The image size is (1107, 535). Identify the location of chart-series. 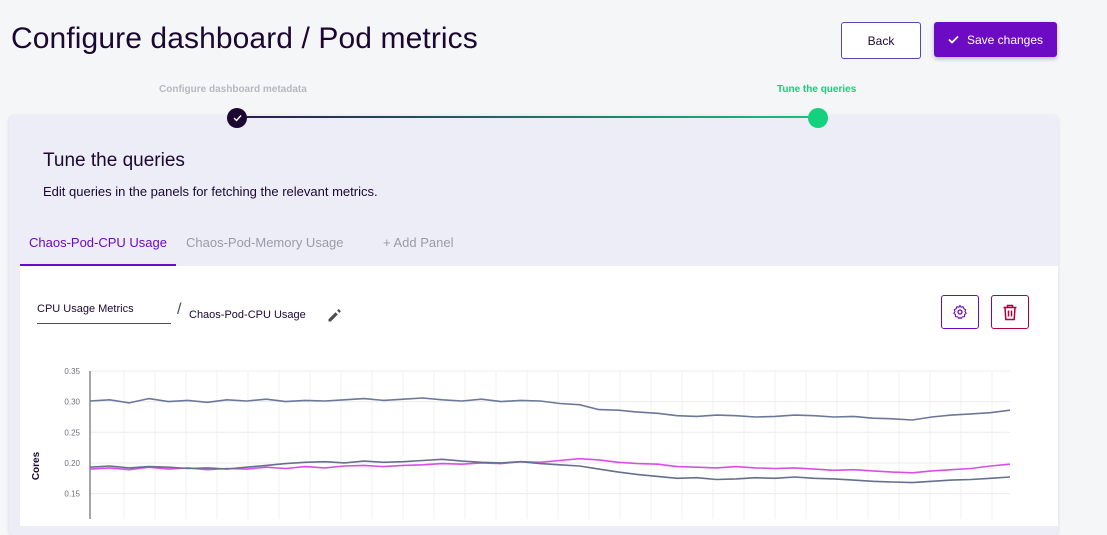
(550, 440).